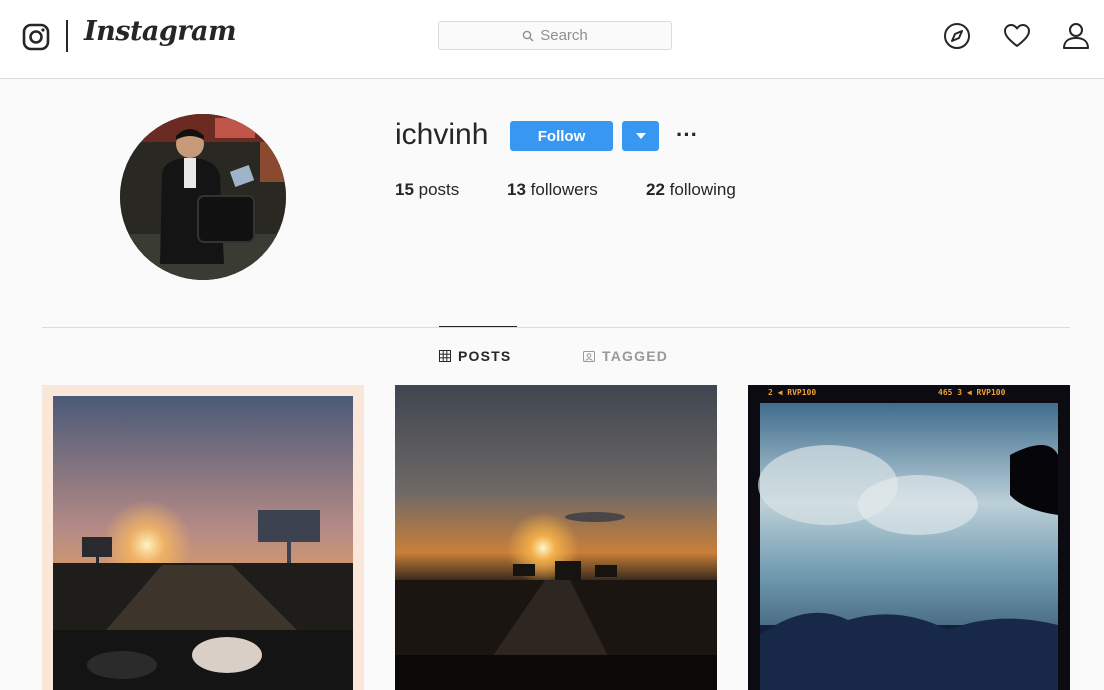 The image size is (1104, 690). I want to click on instagram-glyph-icon, so click(36, 37).